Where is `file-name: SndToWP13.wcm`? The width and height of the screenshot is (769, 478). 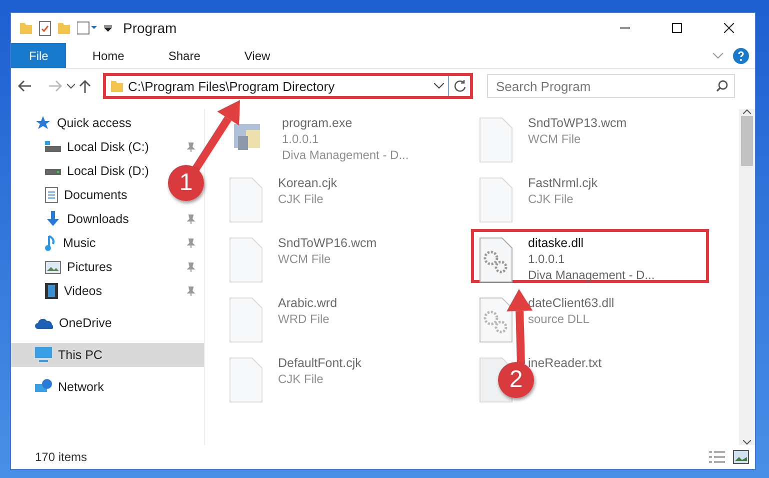
file-name: SndToWP13.wcm is located at coordinates (577, 123).